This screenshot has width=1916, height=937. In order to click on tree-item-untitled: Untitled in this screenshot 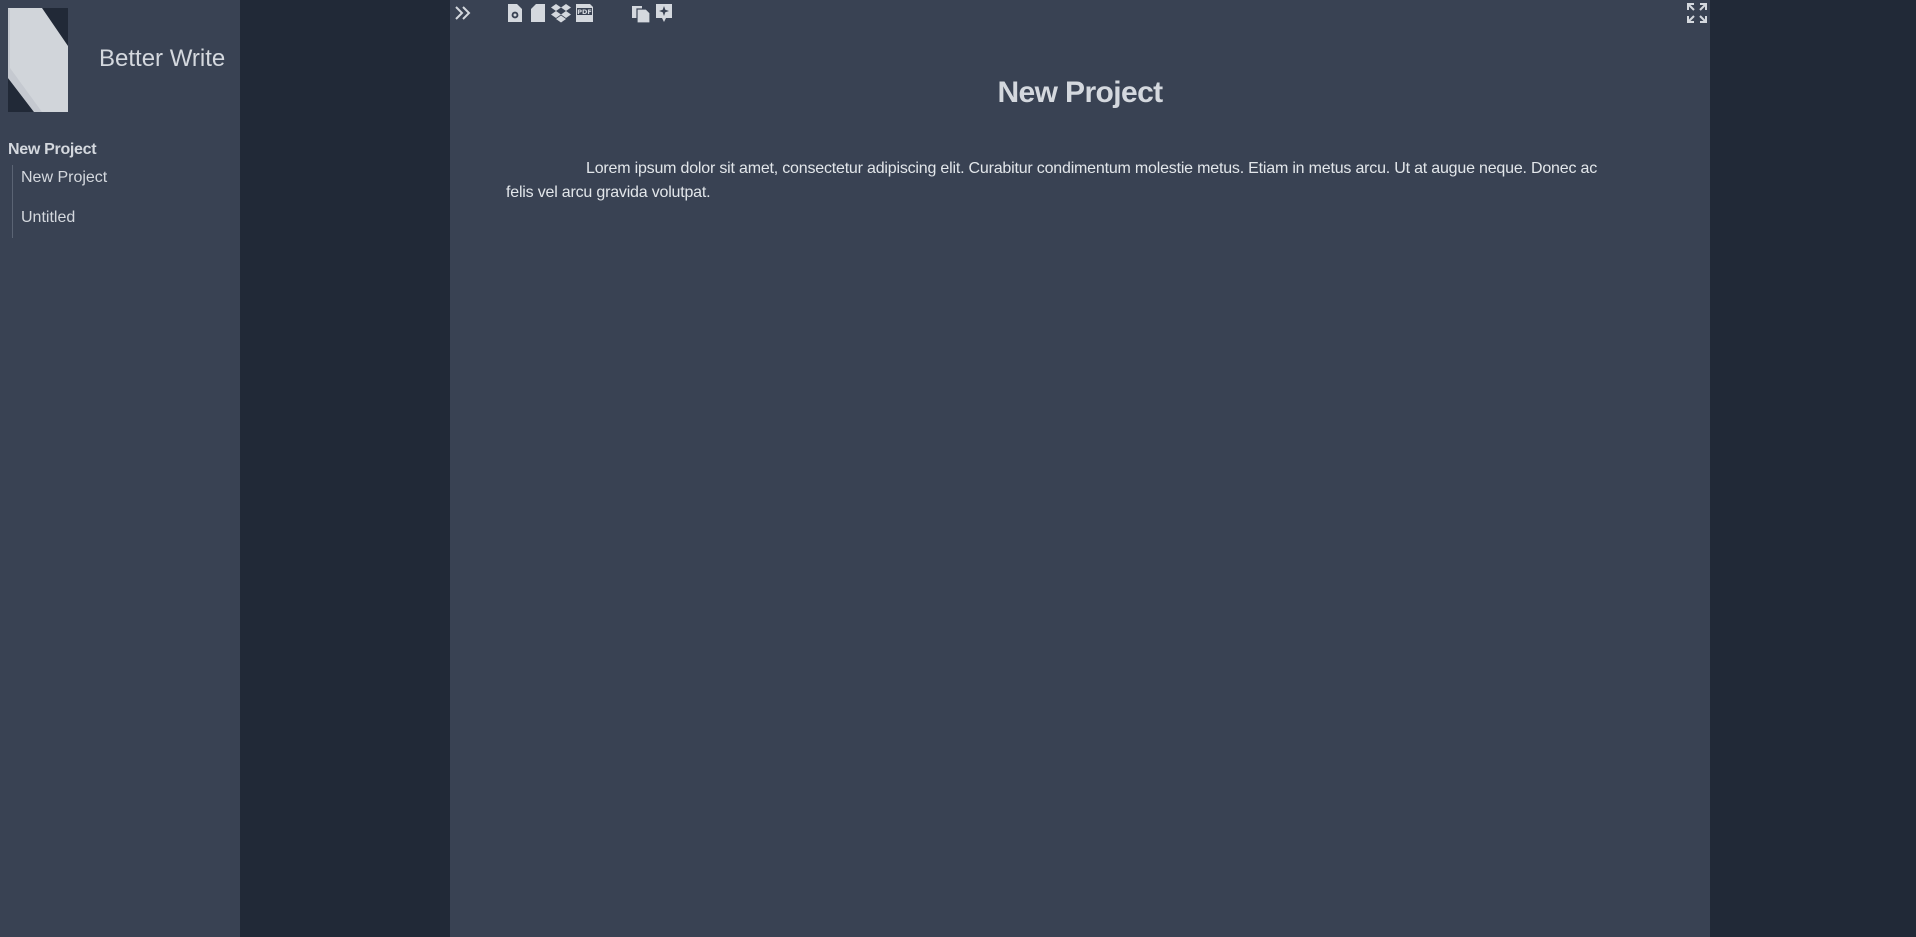, I will do `click(126, 221)`.